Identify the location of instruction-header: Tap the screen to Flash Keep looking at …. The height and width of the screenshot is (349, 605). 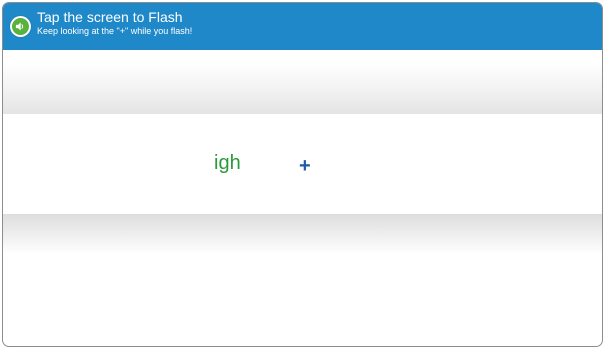
(302, 26).